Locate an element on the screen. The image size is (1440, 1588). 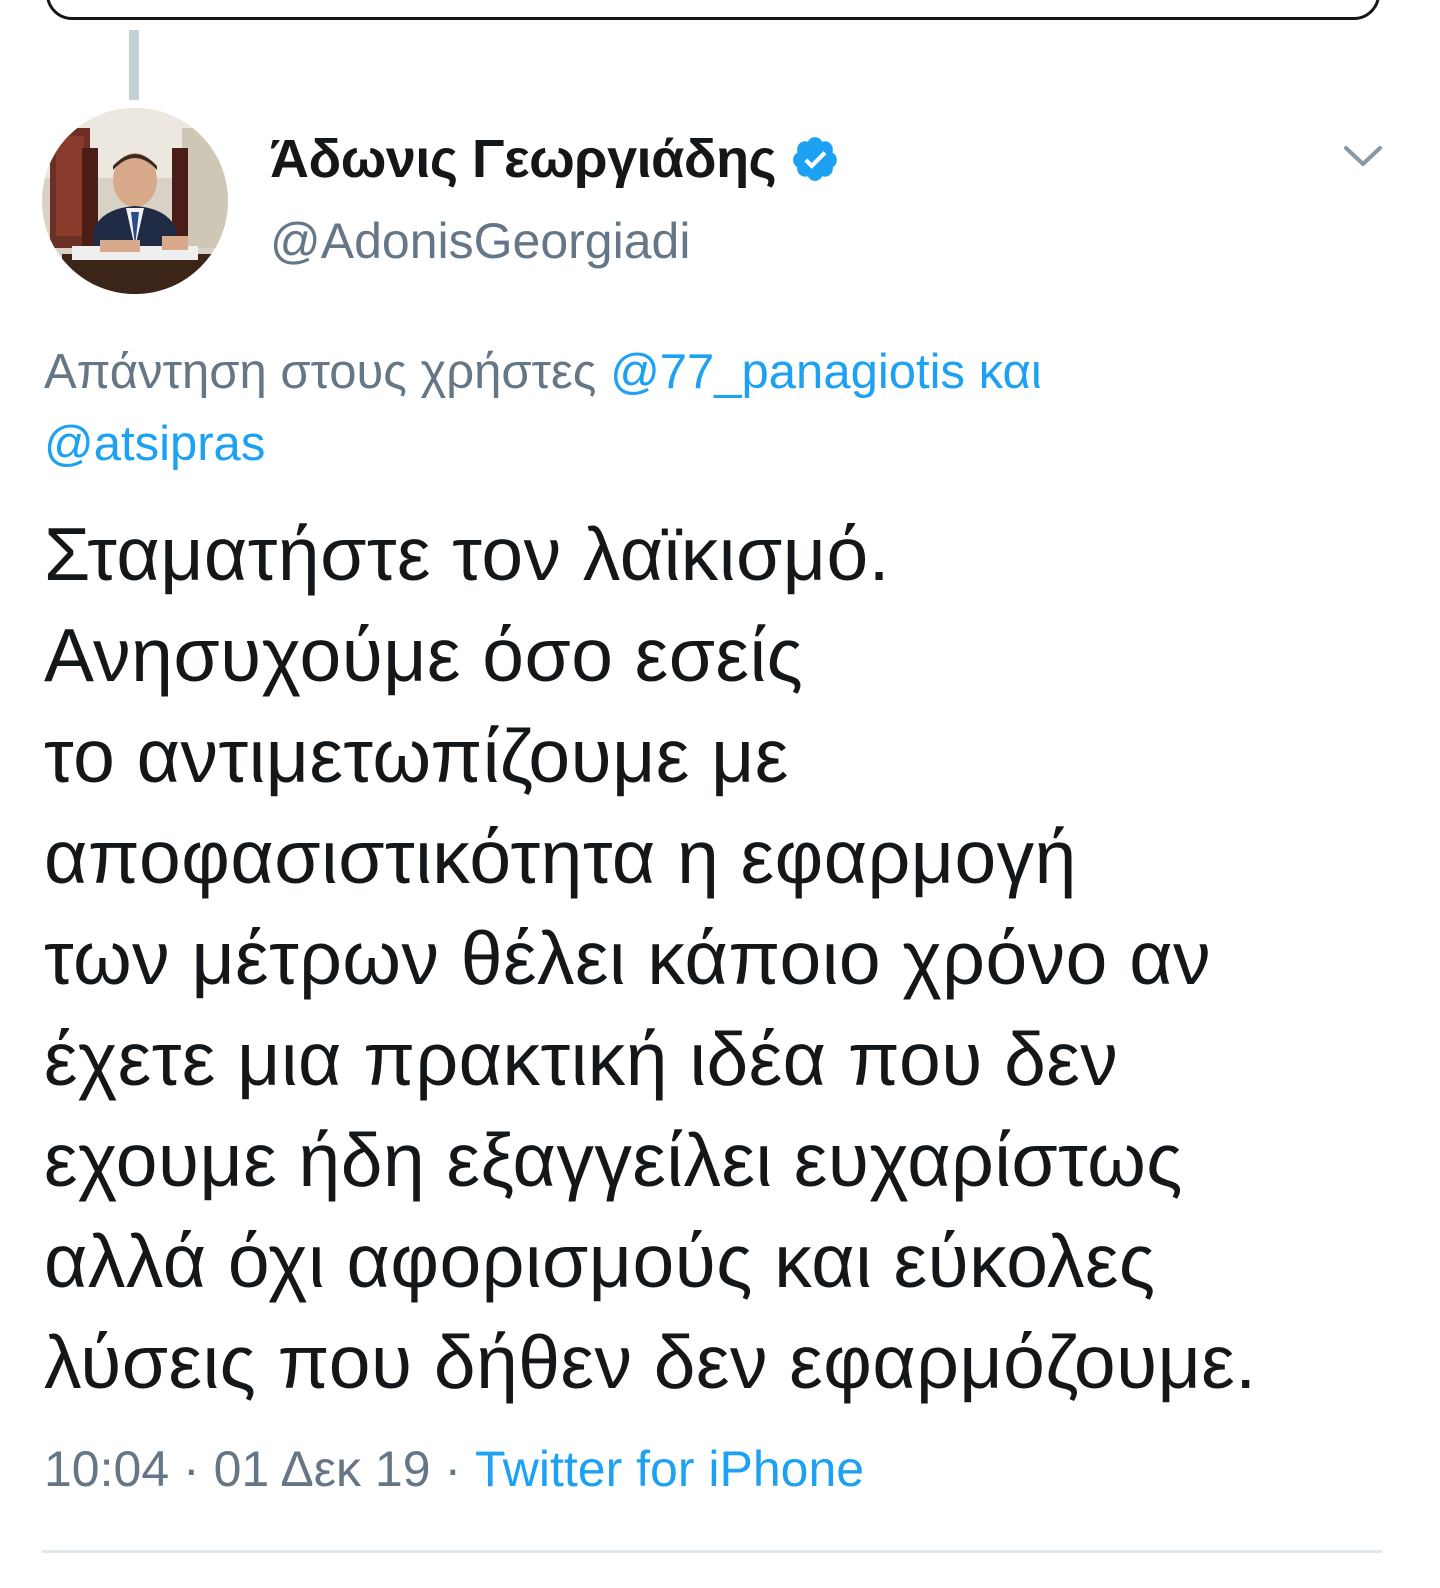
author-name-row: Άδωνις Γεωργιάδης is located at coordinates (555, 159).